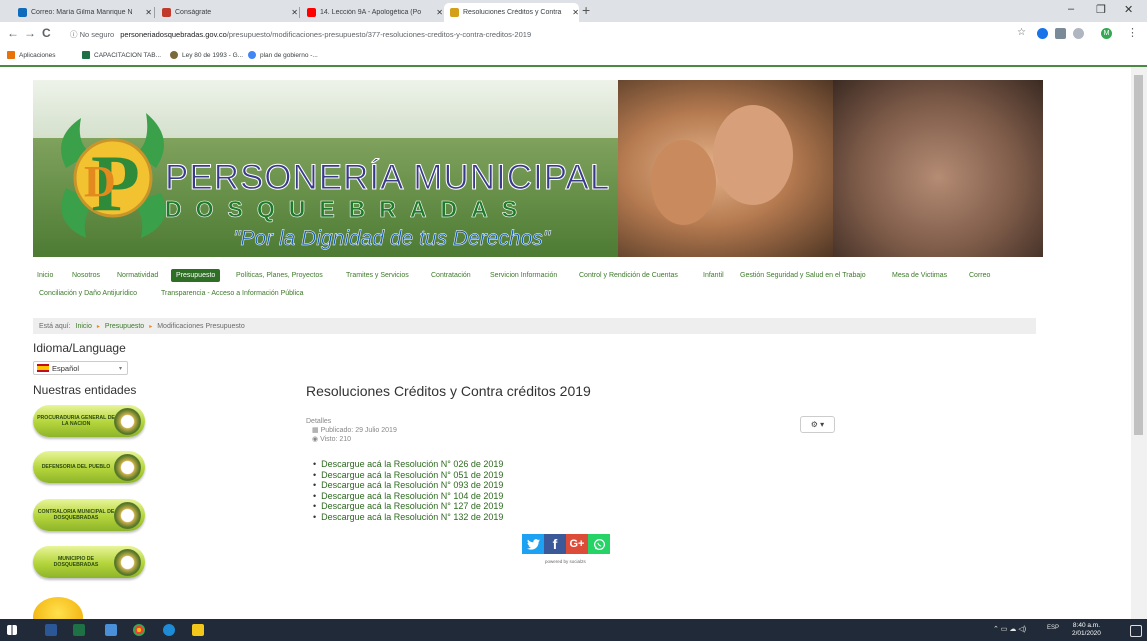  I want to click on banner-elder-photo, so click(938, 168).